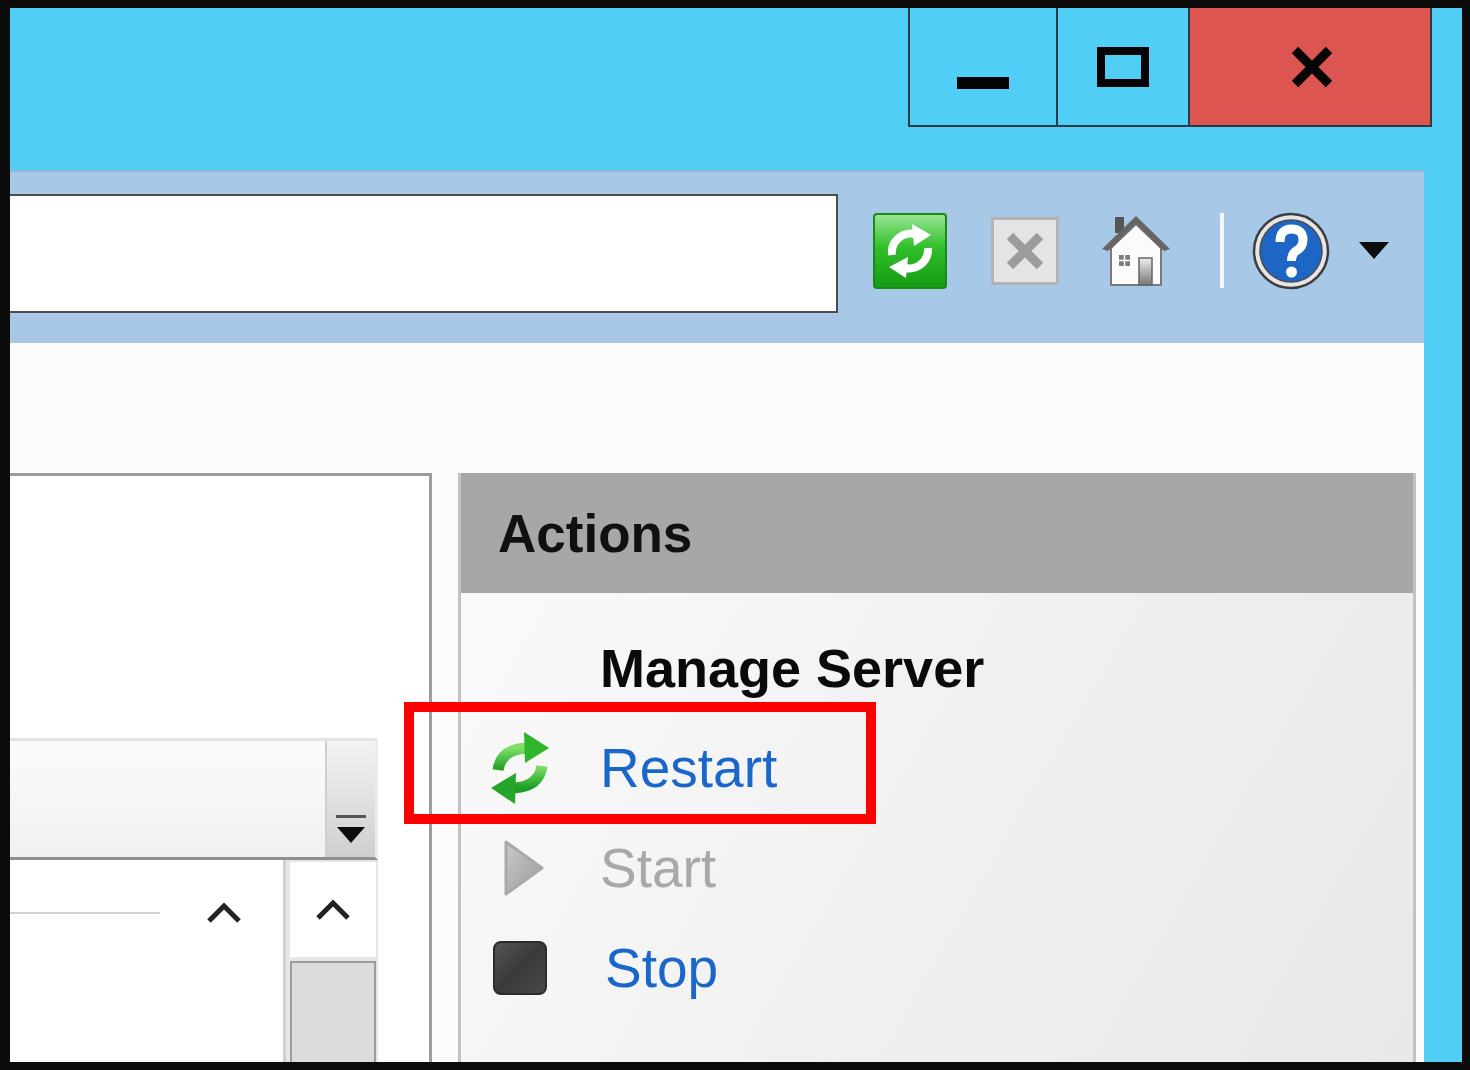 The height and width of the screenshot is (1070, 1470). Describe the element at coordinates (194, 799) in the screenshot. I see `combo-field` at that location.